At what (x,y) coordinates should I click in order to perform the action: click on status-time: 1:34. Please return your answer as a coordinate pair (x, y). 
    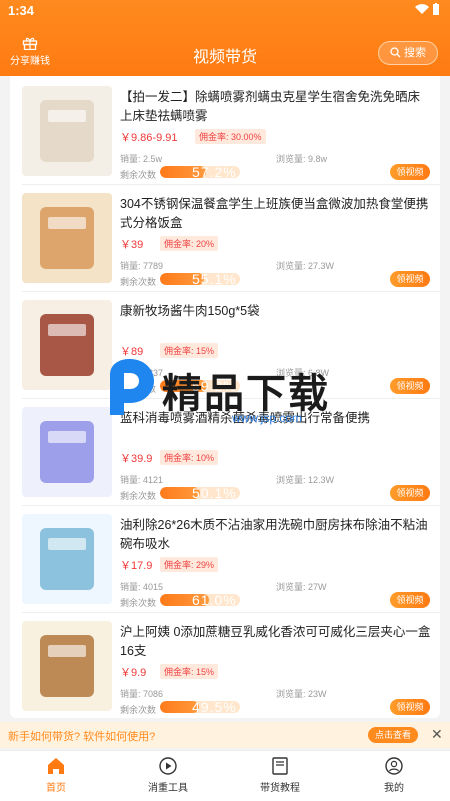
    Looking at the image, I should click on (21, 10).